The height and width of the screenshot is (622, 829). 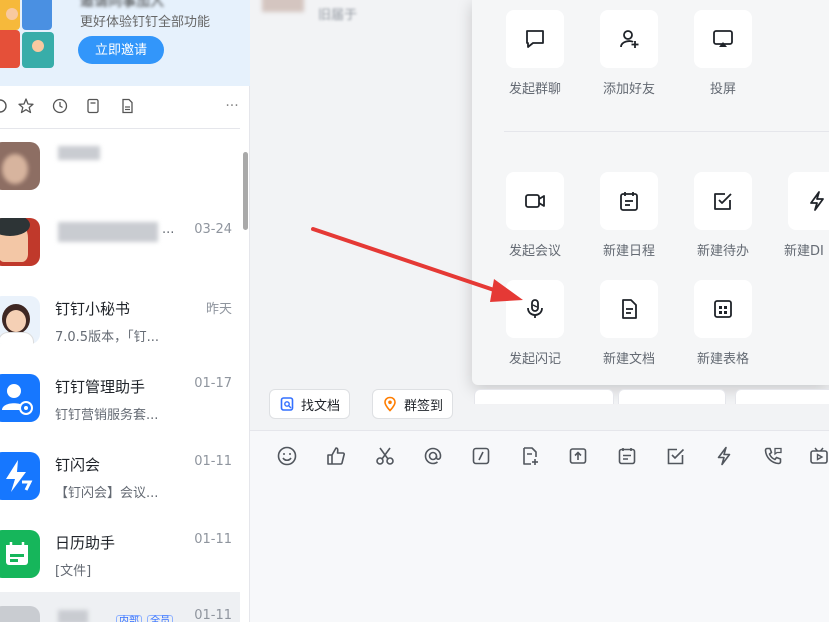 What do you see at coordinates (773, 456) in the screenshot?
I see `phone-call-icon` at bounding box center [773, 456].